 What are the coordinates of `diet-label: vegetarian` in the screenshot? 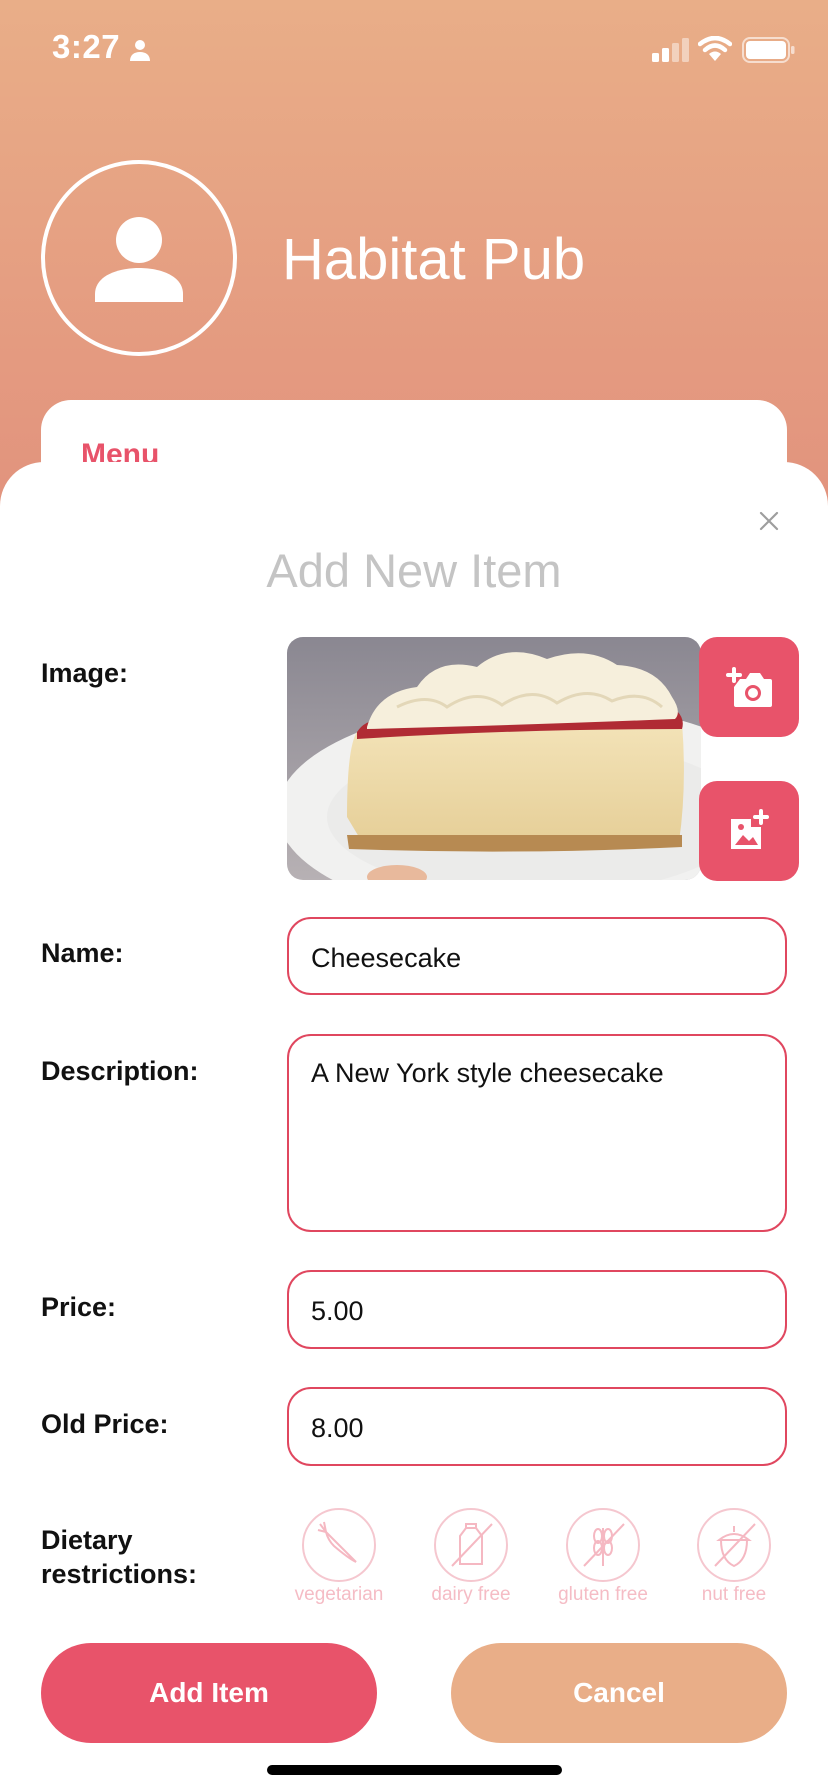 It's located at (339, 1594).